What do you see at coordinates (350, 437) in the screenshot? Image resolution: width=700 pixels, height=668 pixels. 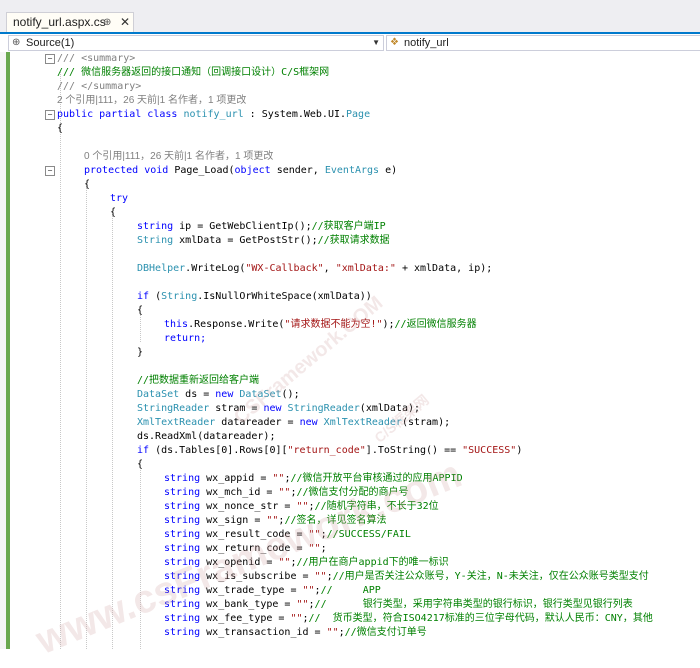 I see `code-line: ds.ReadXml(datareader);` at bounding box center [350, 437].